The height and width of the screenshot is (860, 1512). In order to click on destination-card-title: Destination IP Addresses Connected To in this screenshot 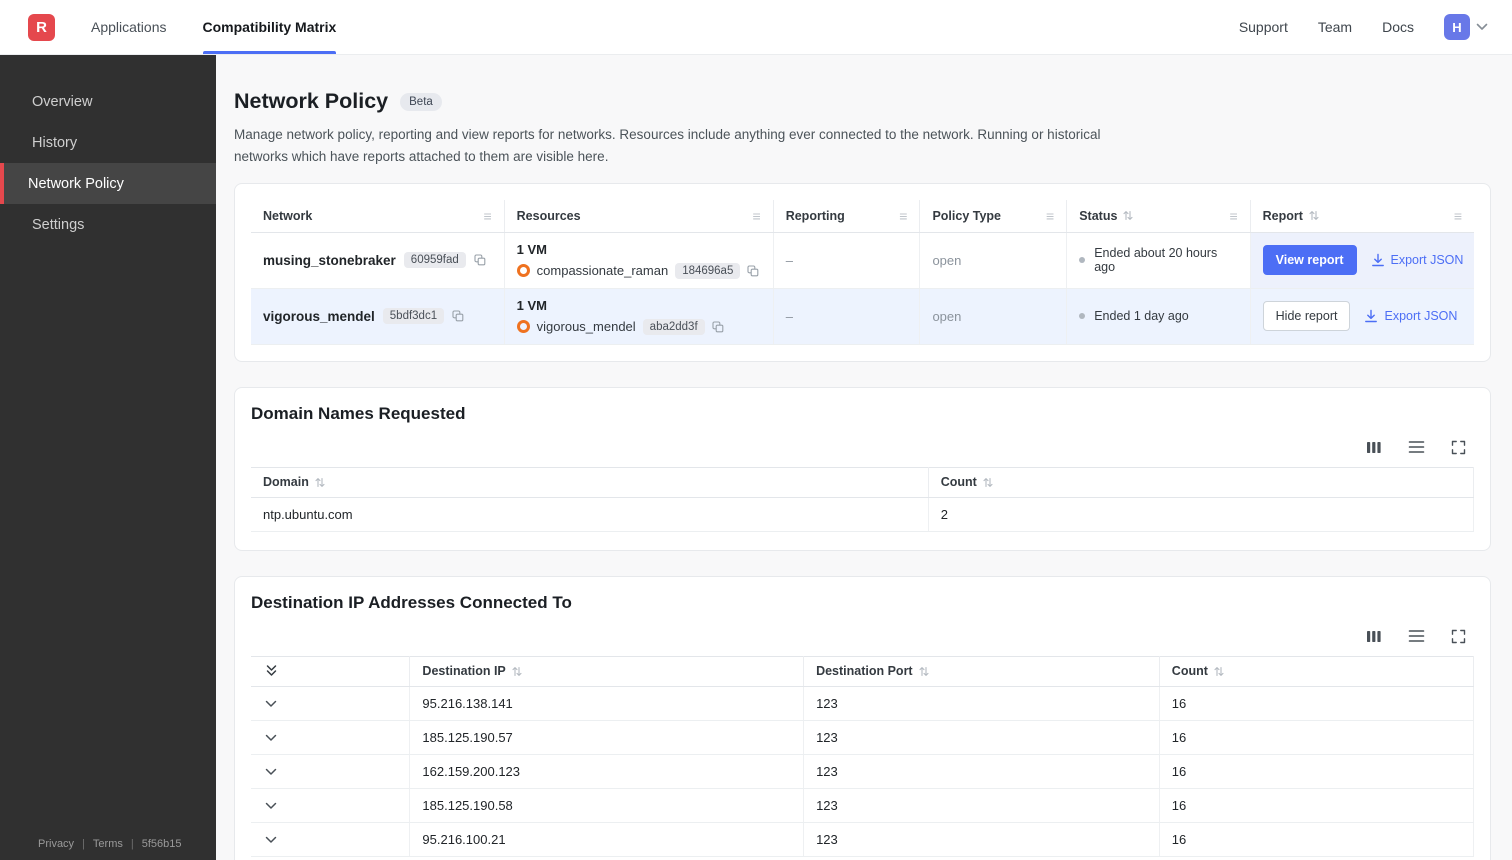, I will do `click(411, 602)`.